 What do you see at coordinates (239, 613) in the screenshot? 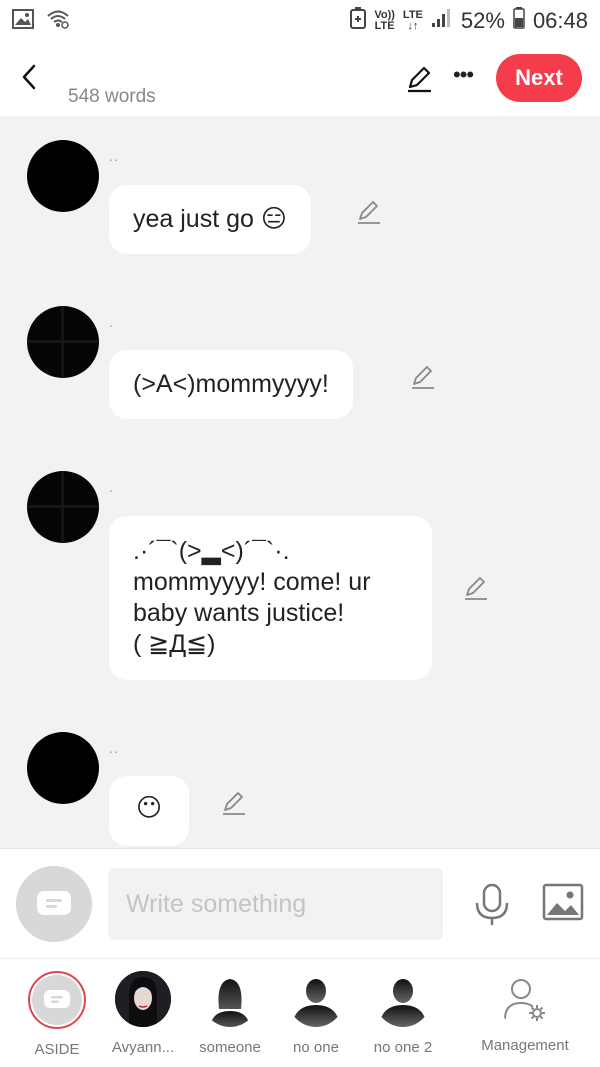
I see `message-line: baby wants justice!` at bounding box center [239, 613].